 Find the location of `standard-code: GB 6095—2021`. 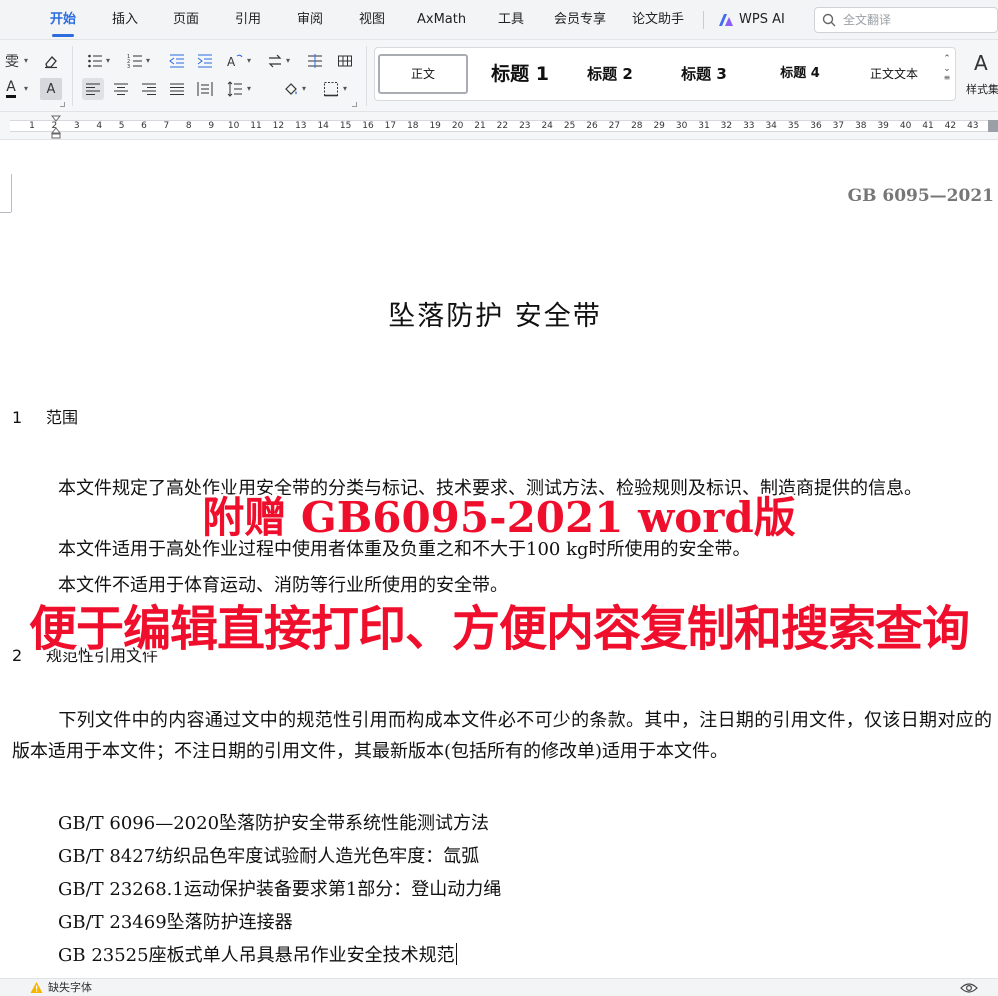

standard-code: GB 6095—2021 is located at coordinates (920, 196).